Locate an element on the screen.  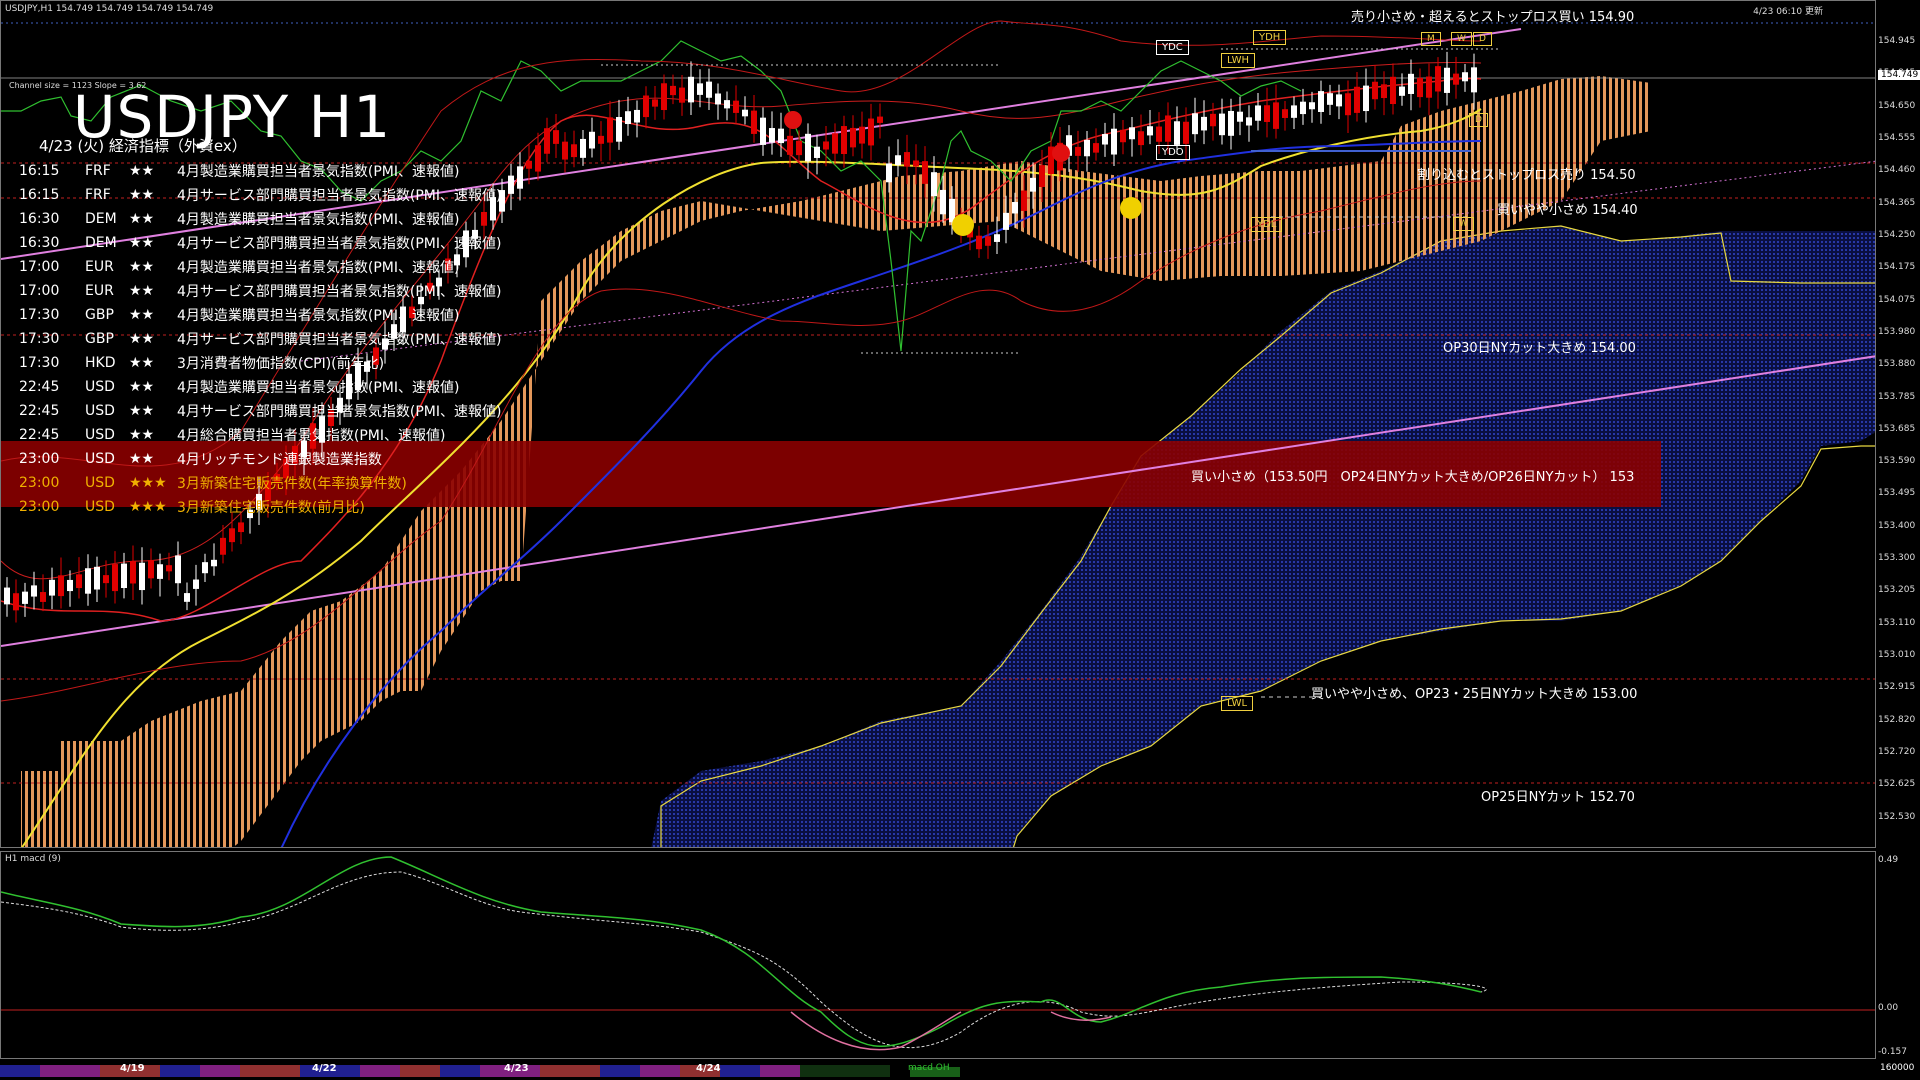
event-stars: ★★★ is located at coordinates (148, 483).